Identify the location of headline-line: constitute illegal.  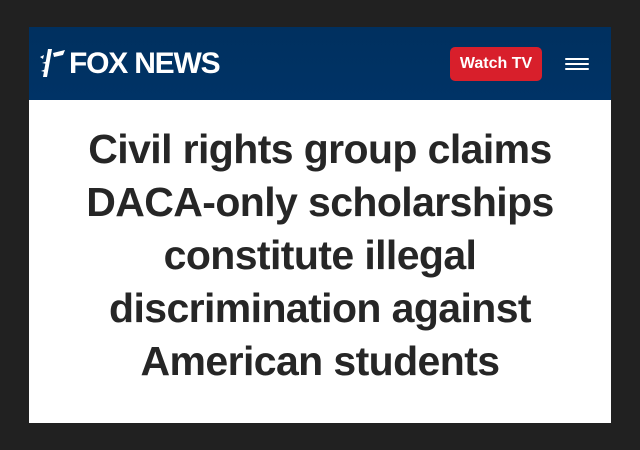
(320, 255).